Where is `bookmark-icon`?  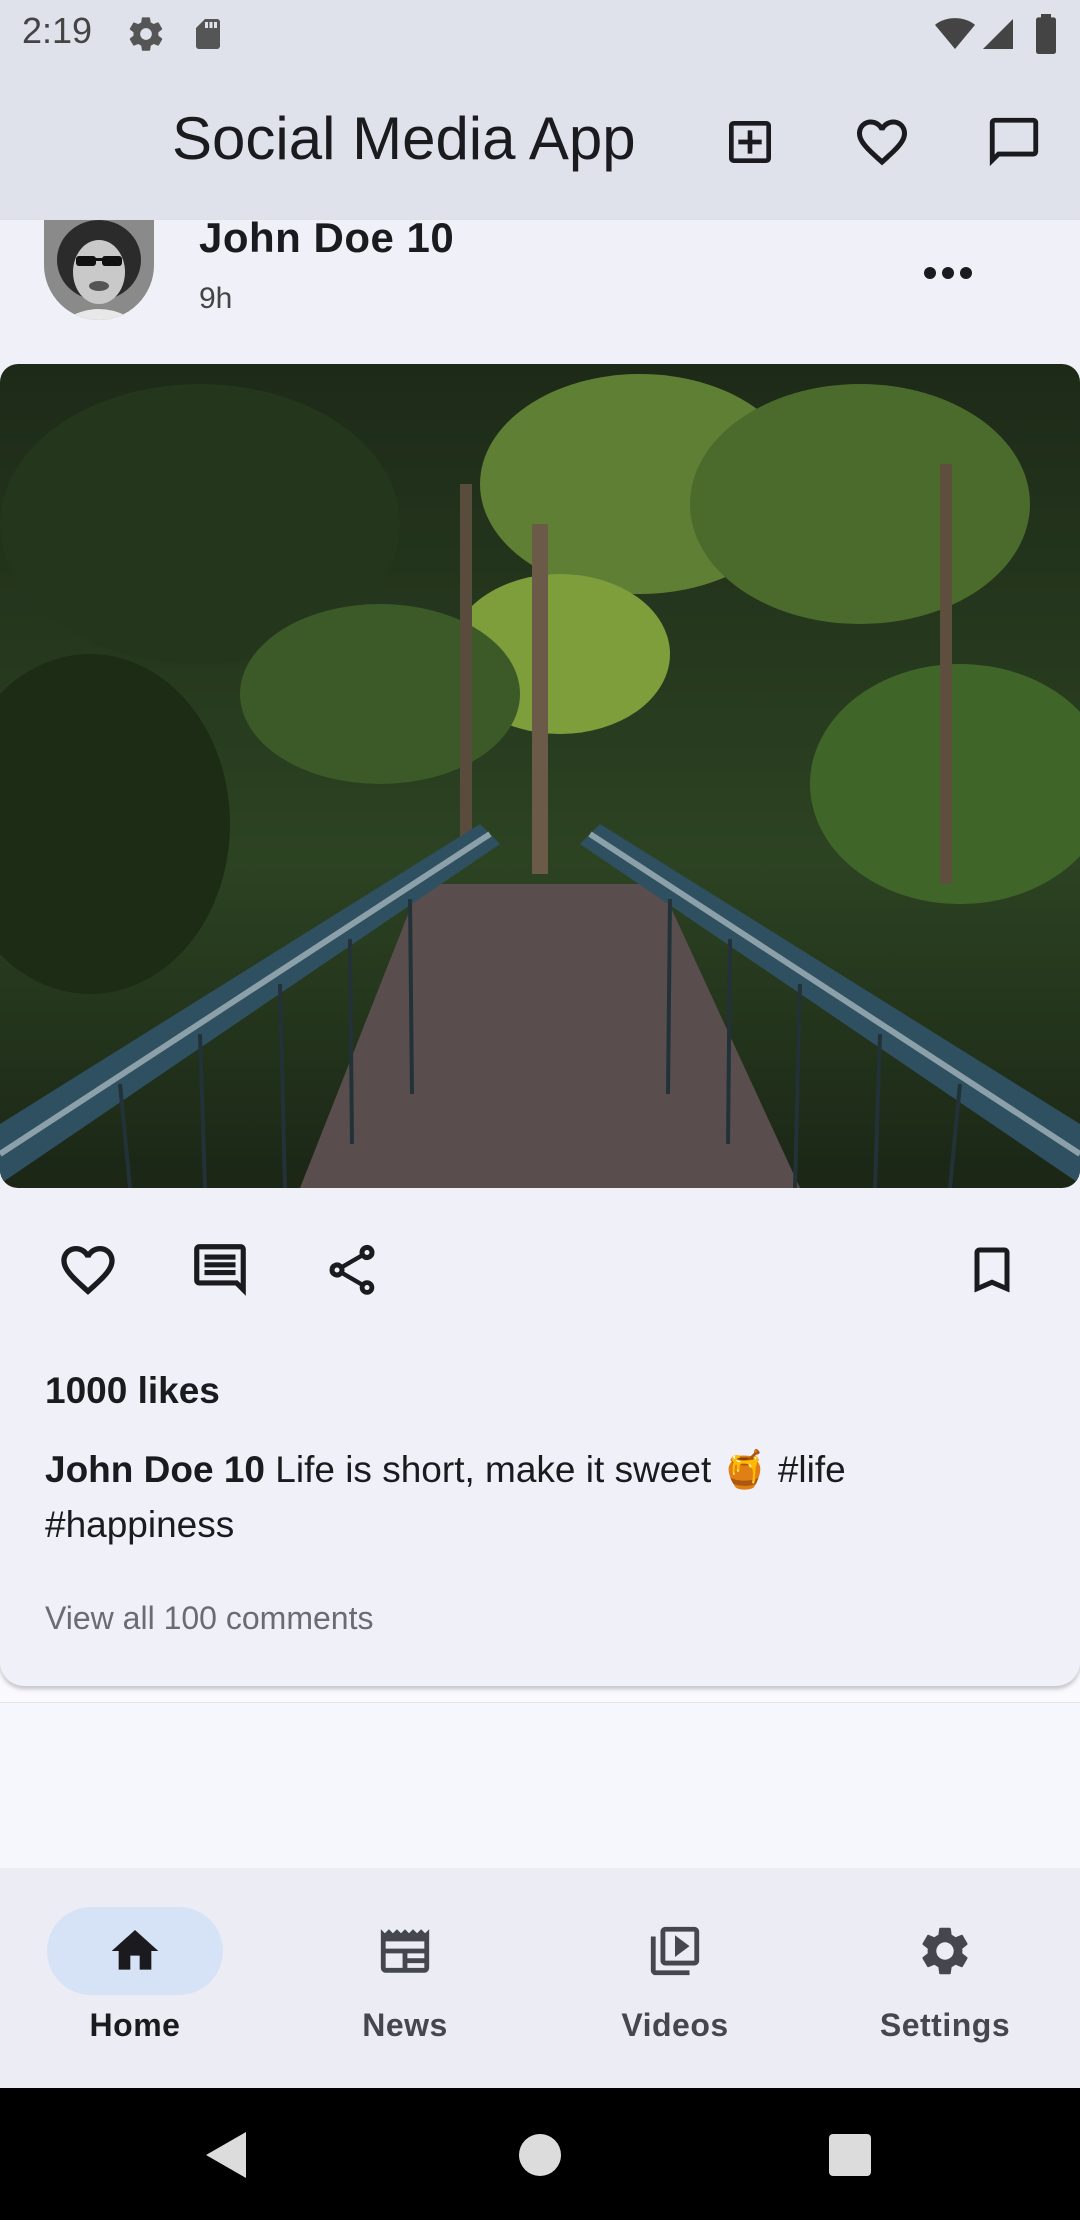 bookmark-icon is located at coordinates (992, 1270).